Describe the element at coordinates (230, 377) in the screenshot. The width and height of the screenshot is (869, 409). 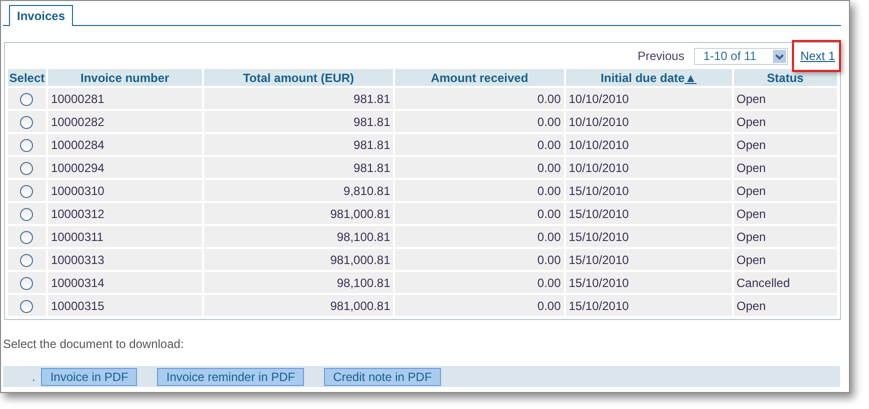
I see `download-button: Invoice reminder in PDF` at that location.